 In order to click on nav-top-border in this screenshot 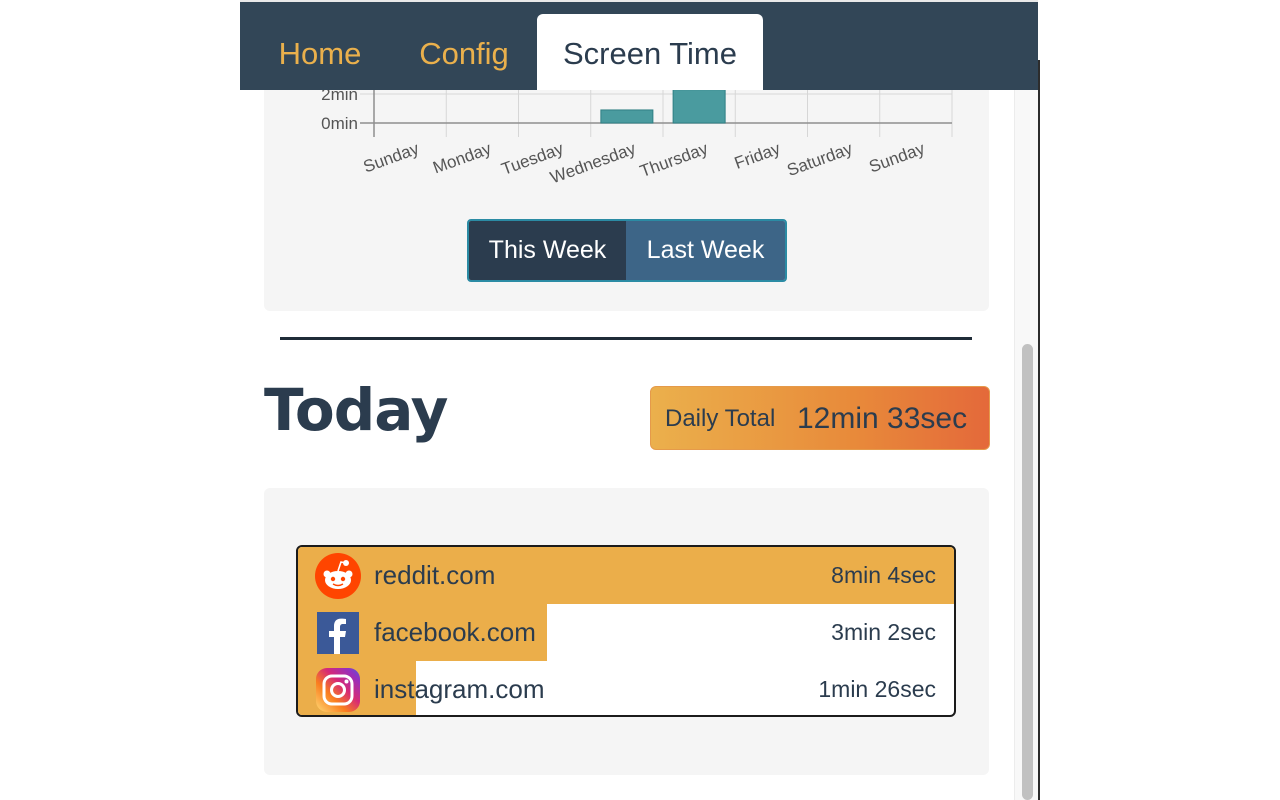, I will do `click(639, 1)`.